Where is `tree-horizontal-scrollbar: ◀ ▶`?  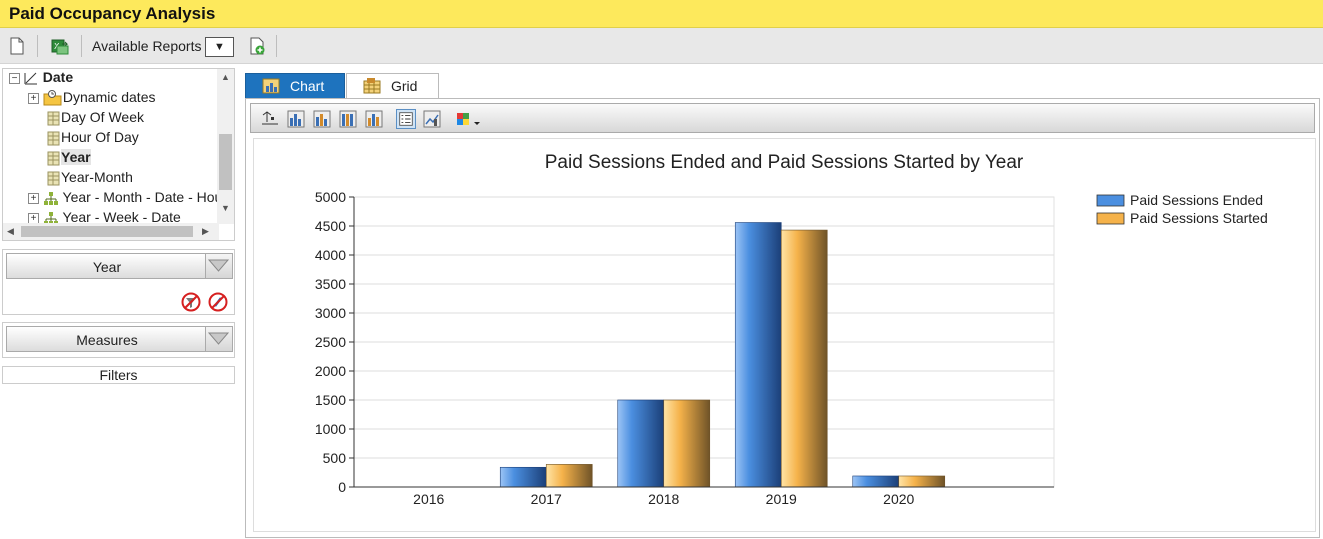
tree-horizontal-scrollbar: ◀ ▶ is located at coordinates (111, 231).